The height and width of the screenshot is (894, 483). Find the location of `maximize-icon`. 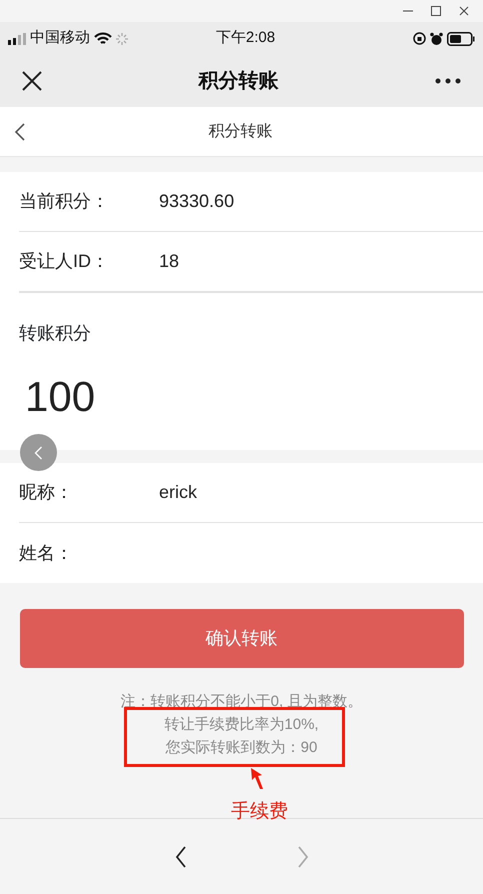

maximize-icon is located at coordinates (436, 11).